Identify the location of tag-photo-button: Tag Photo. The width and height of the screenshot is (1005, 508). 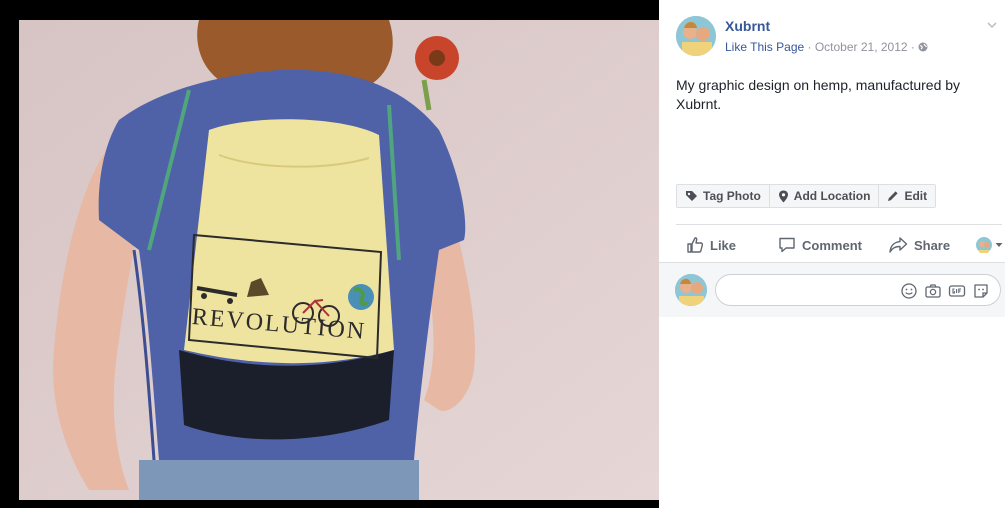
(723, 196).